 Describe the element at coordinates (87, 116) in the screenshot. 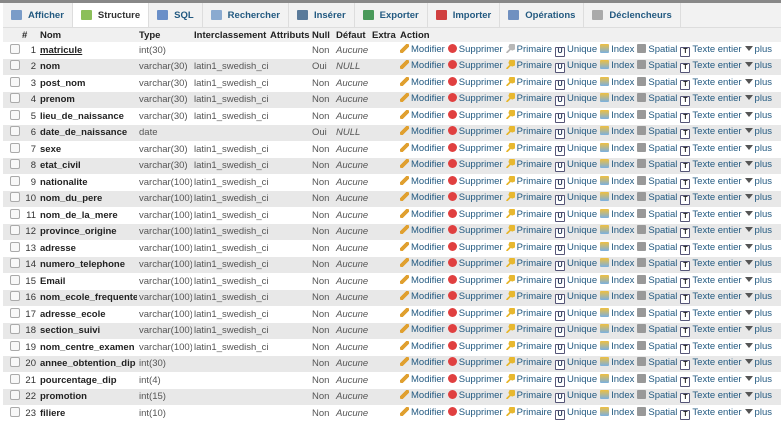

I see `column-name: lieu_de_naissance` at that location.